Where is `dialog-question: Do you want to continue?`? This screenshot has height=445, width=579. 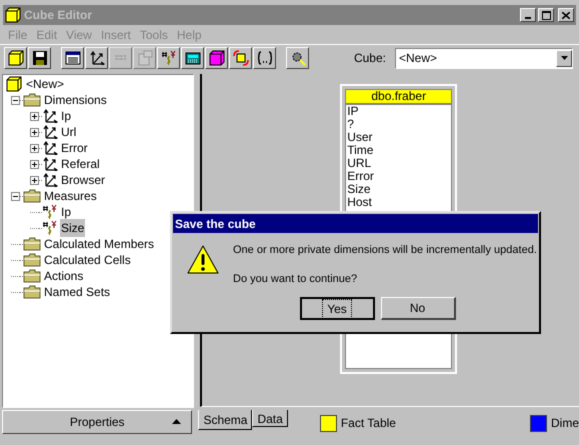
dialog-question: Do you want to continue? is located at coordinates (295, 279).